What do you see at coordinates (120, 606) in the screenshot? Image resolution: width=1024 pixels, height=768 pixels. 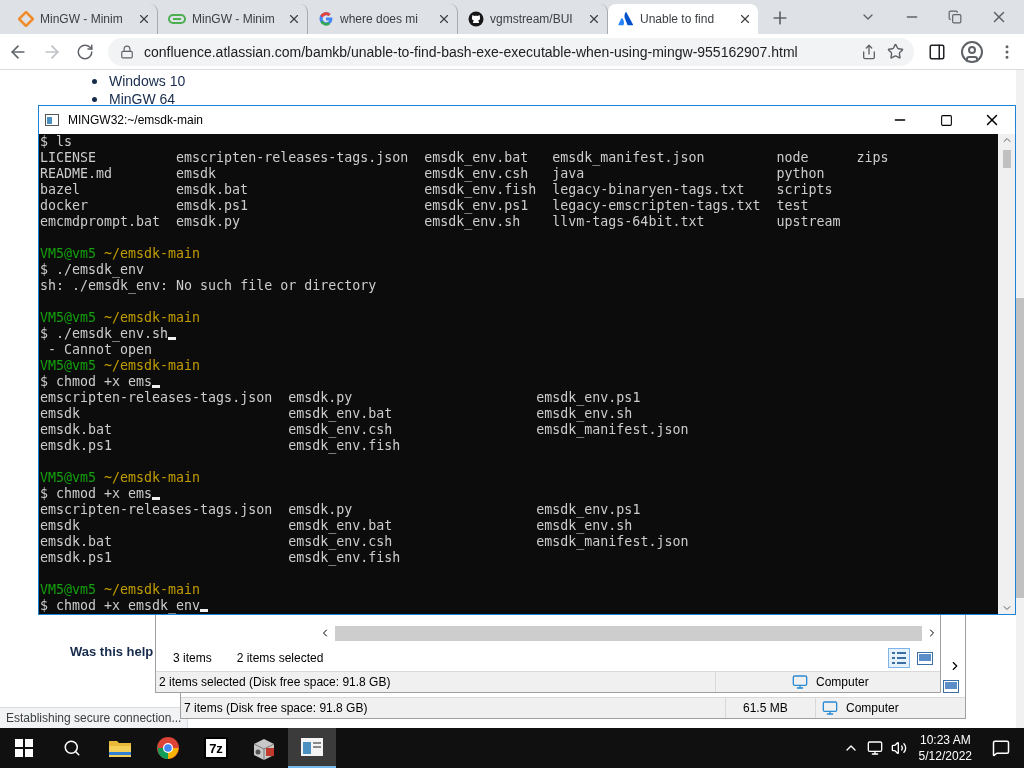 I see `command-text: $ chmod +x emsdk_env` at bounding box center [120, 606].